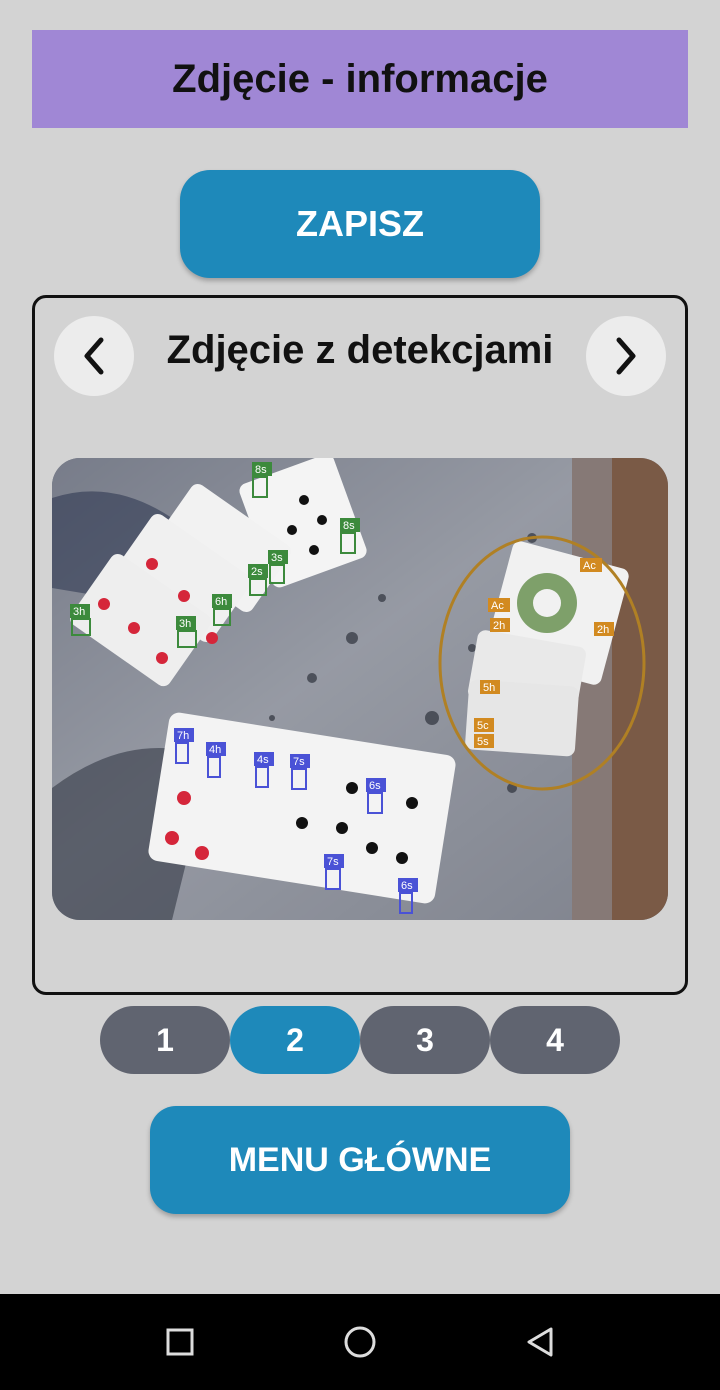 The image size is (720, 1390). Describe the element at coordinates (257, 572) in the screenshot. I see `svg-text: 2s` at that location.